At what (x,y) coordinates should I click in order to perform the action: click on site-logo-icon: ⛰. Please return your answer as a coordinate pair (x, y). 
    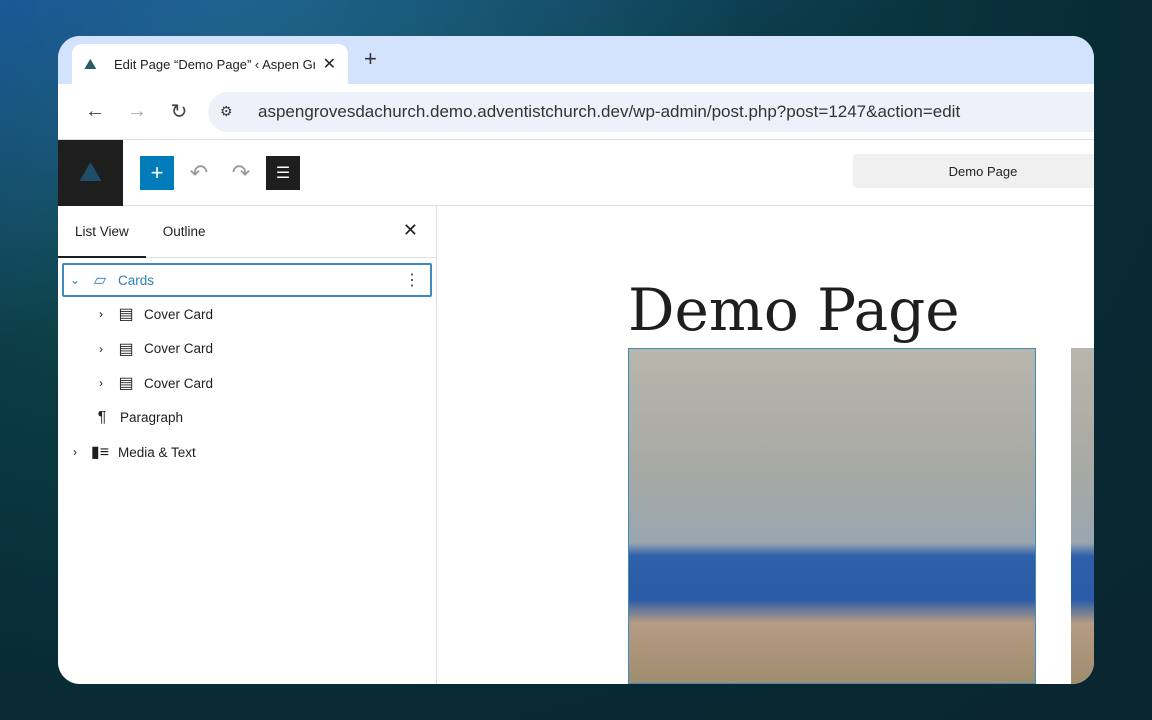
    Looking at the image, I should click on (90, 172).